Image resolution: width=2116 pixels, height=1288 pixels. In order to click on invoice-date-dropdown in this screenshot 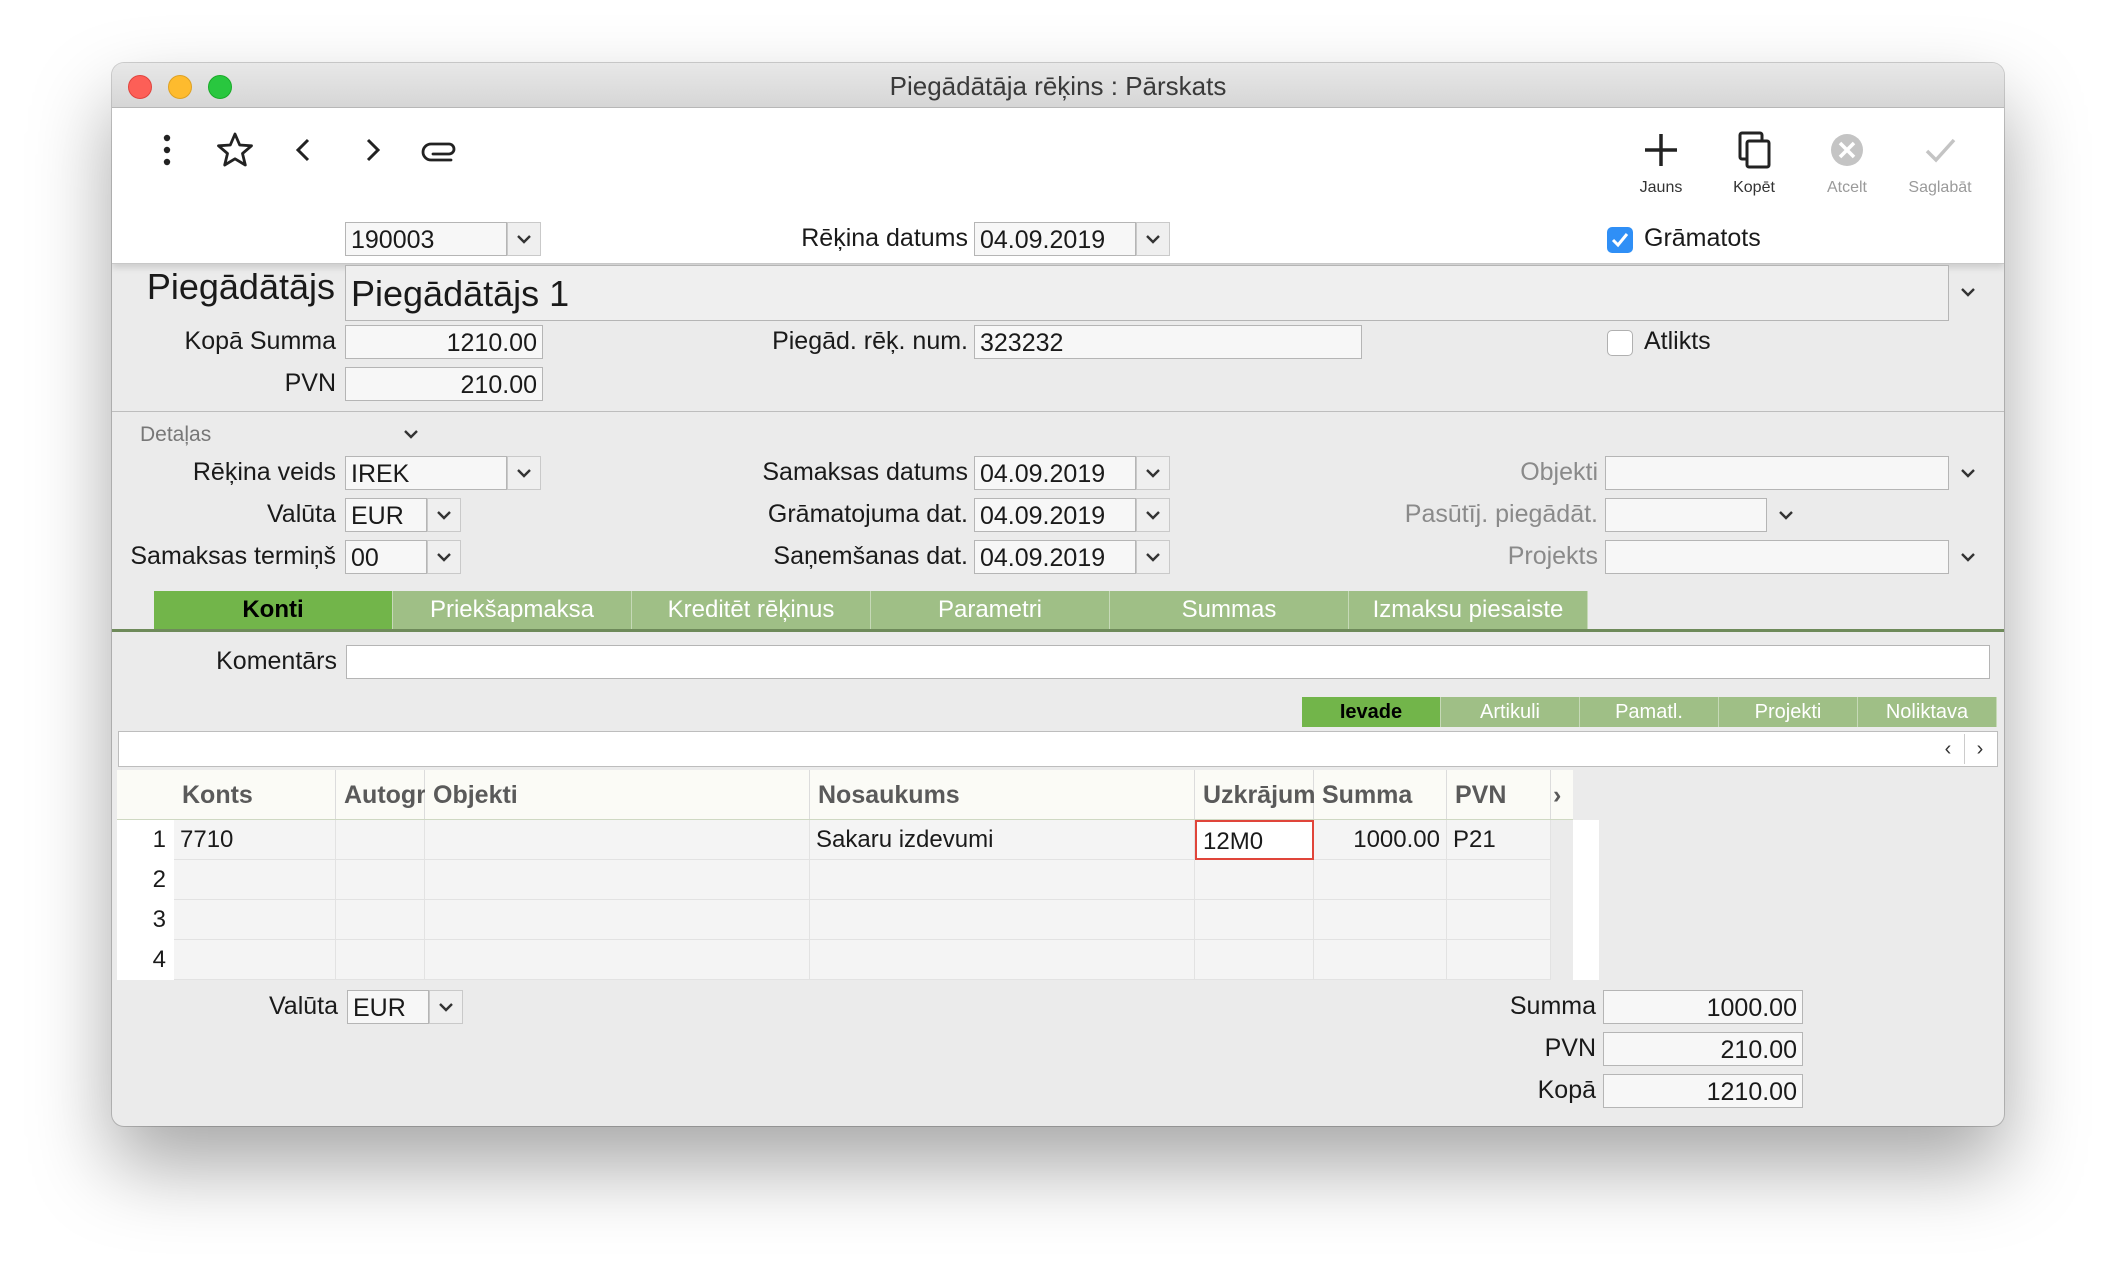, I will do `click(1153, 239)`.